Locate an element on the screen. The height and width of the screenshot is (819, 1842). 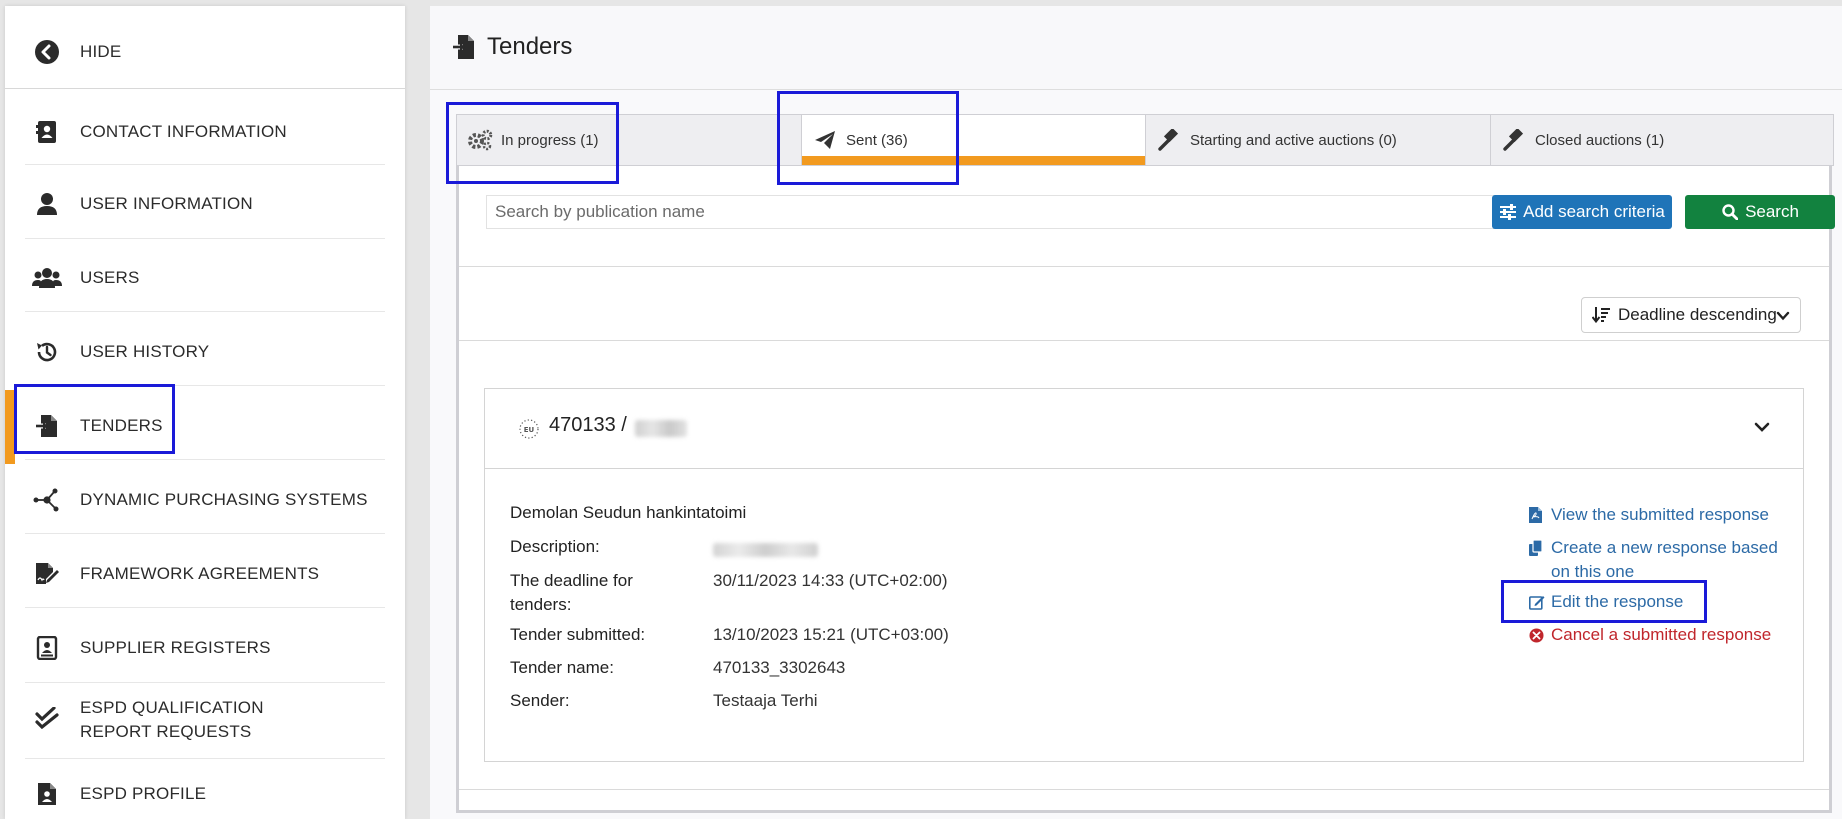
tab-closed-auctions: Closed auctions (1) is located at coordinates (1662, 140).